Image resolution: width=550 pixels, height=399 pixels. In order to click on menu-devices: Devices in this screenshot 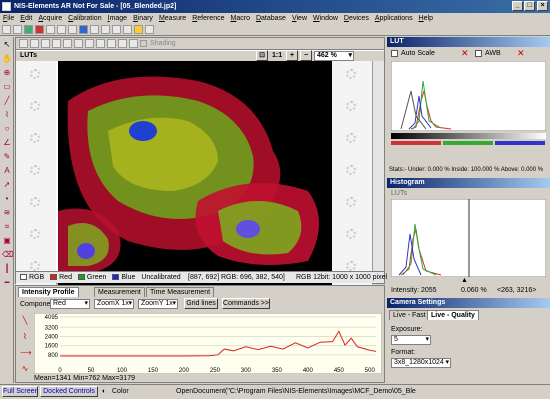, I will do `click(356, 18)`.